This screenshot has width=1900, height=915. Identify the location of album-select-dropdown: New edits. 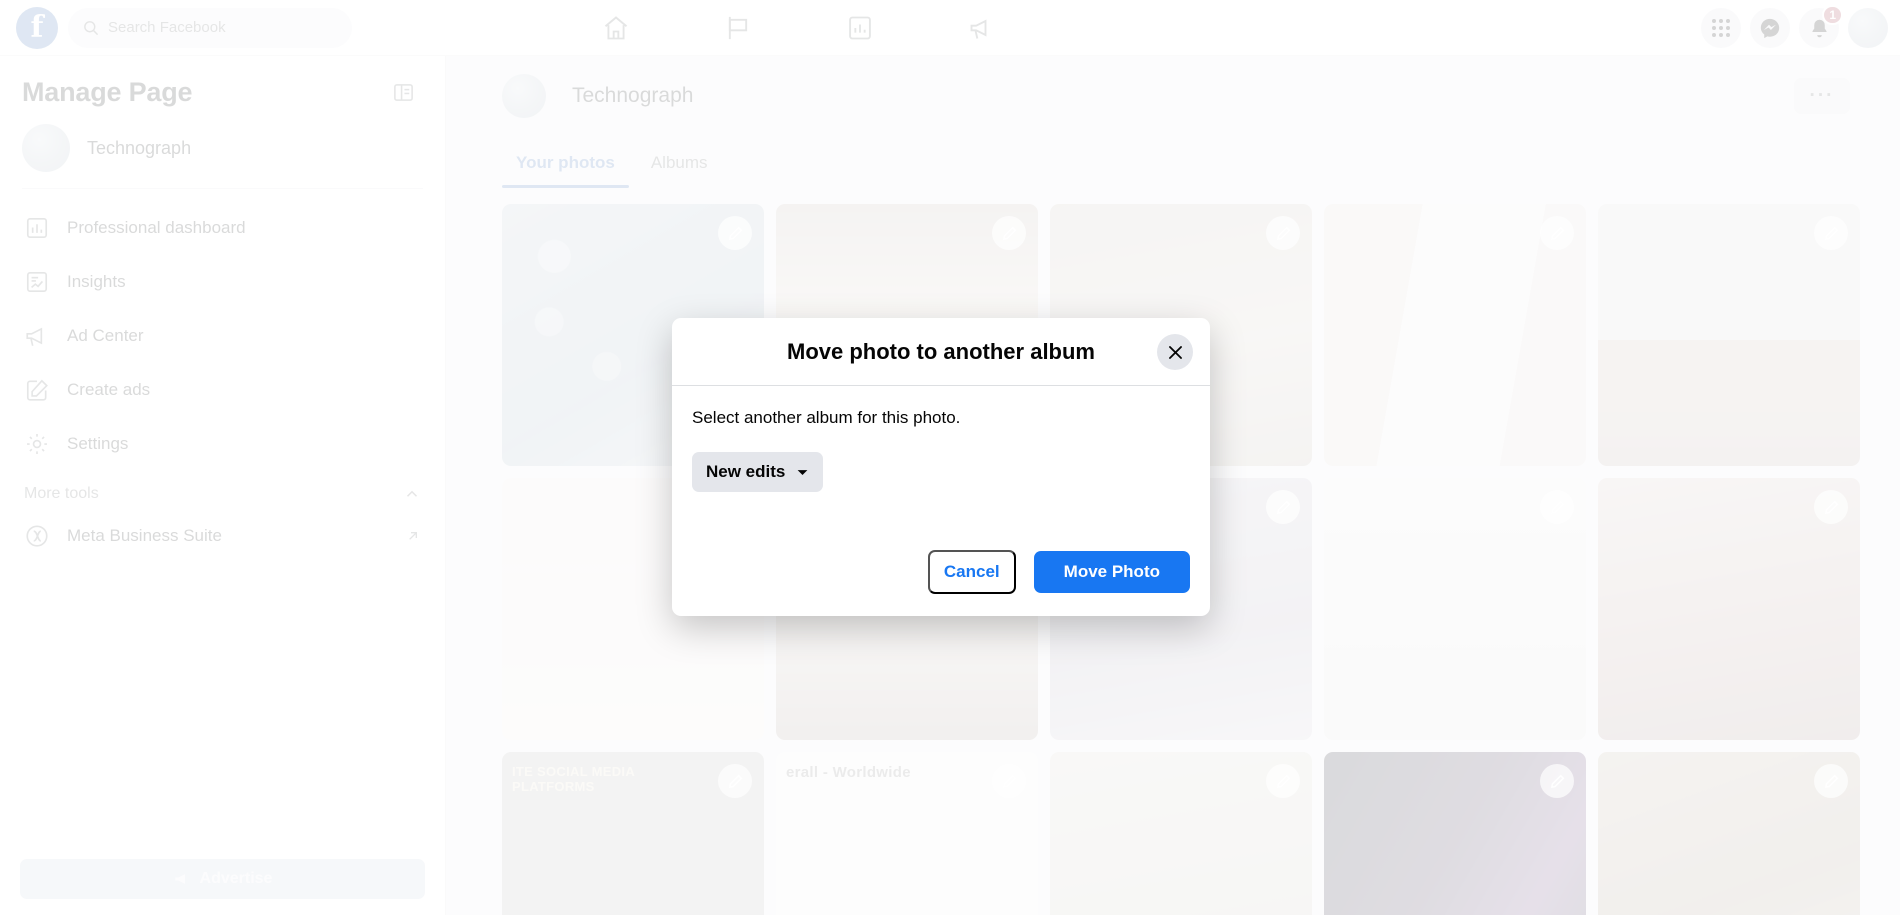
(758, 472).